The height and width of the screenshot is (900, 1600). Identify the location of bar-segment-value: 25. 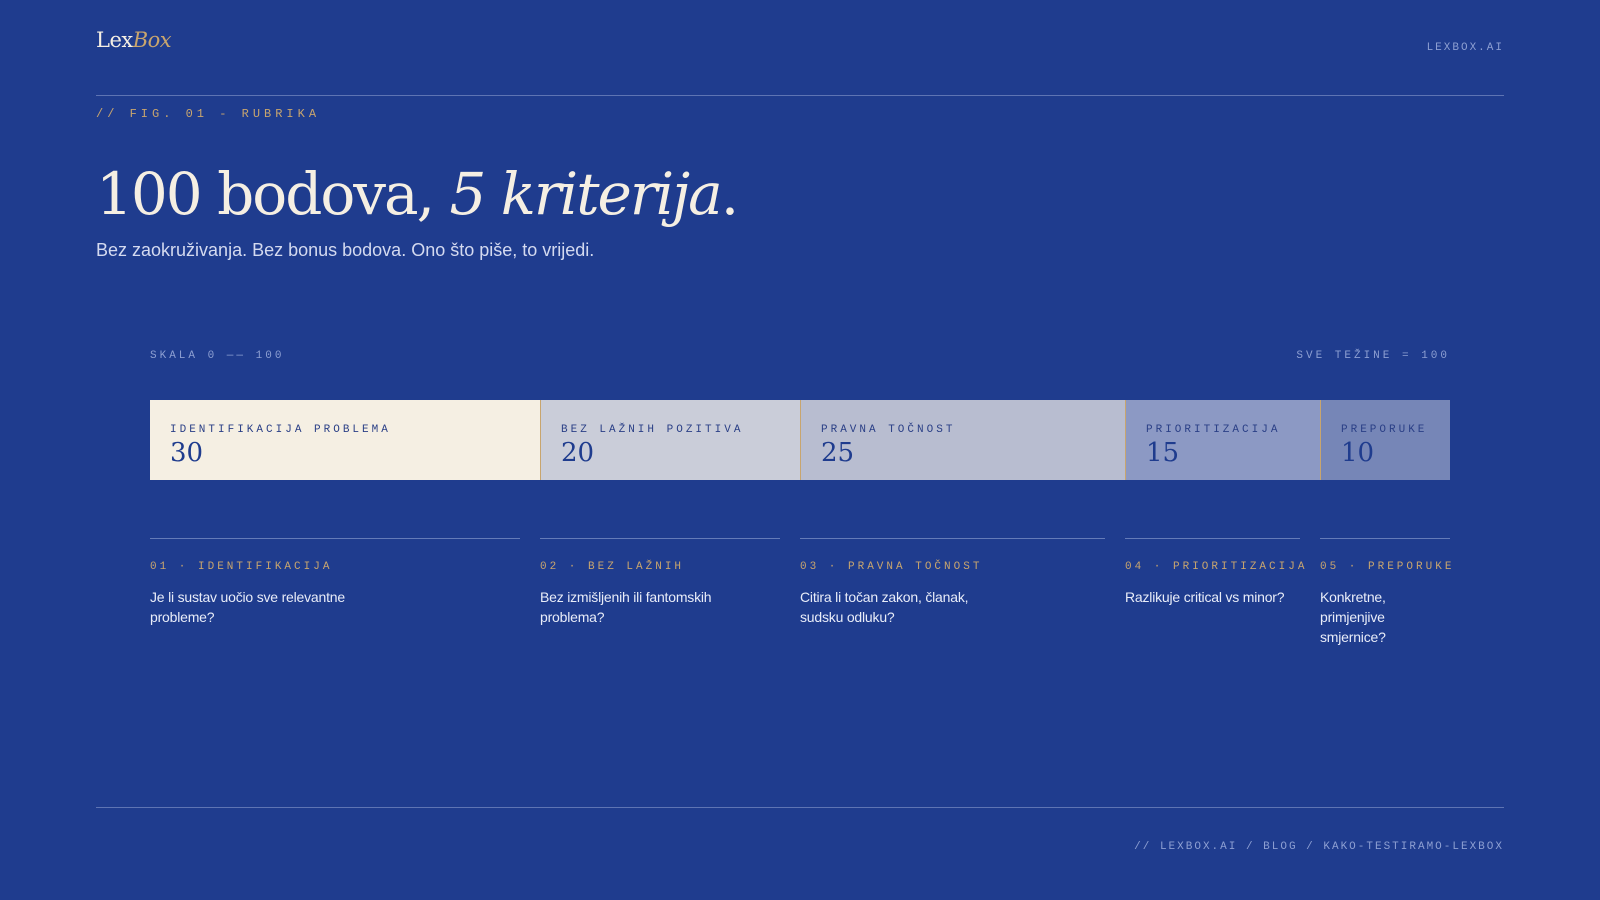
(838, 453).